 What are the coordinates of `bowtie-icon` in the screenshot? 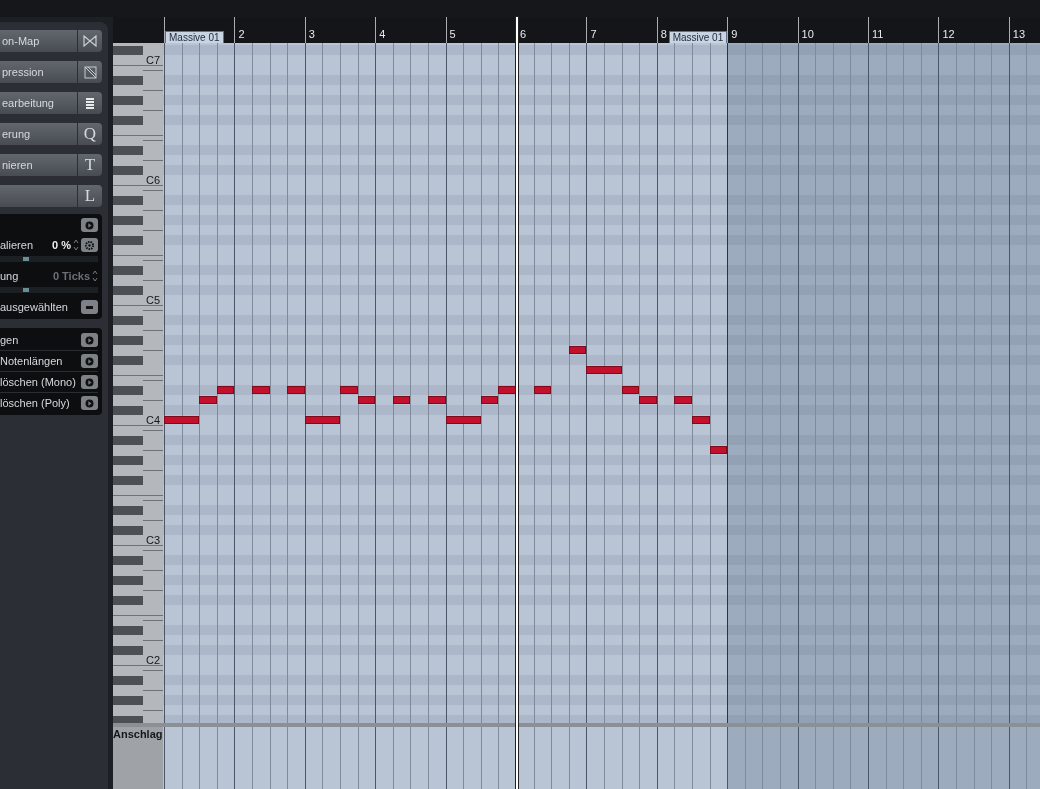 It's located at (90, 41).